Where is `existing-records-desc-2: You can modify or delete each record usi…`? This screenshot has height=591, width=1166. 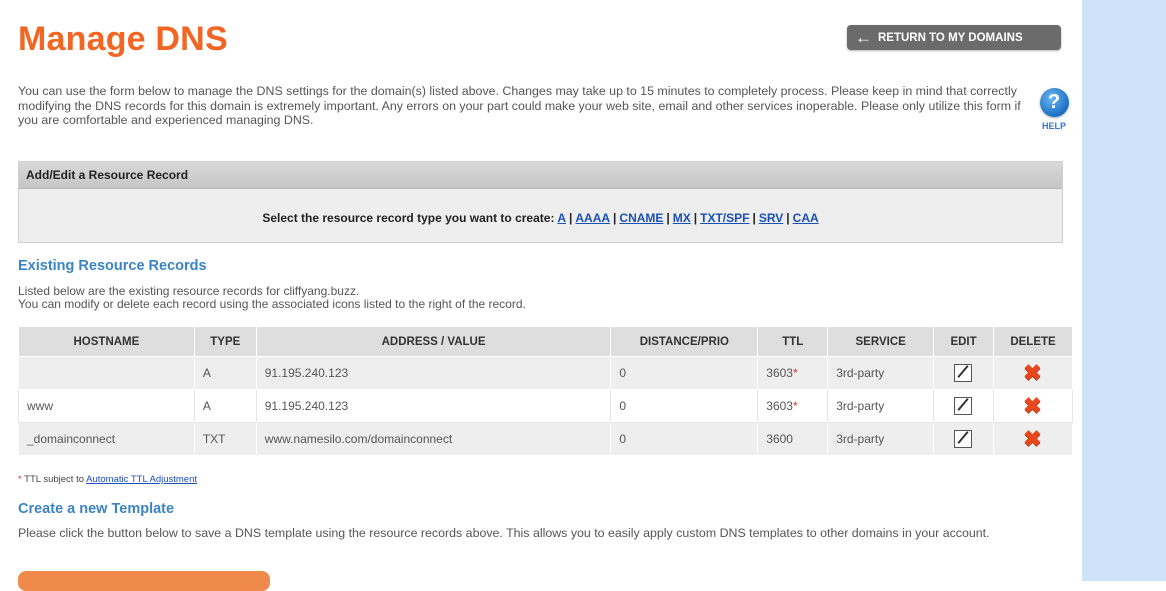 existing-records-desc-2: You can modify or delete each record usi… is located at coordinates (272, 304).